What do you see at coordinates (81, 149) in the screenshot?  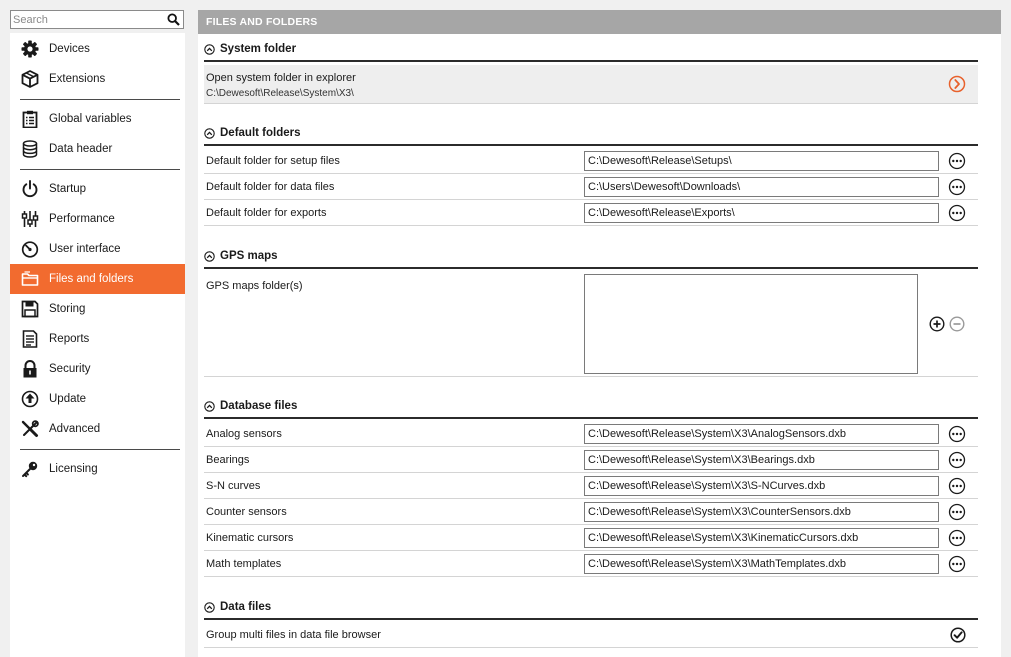 I see `sidebar-item-label: Data header` at bounding box center [81, 149].